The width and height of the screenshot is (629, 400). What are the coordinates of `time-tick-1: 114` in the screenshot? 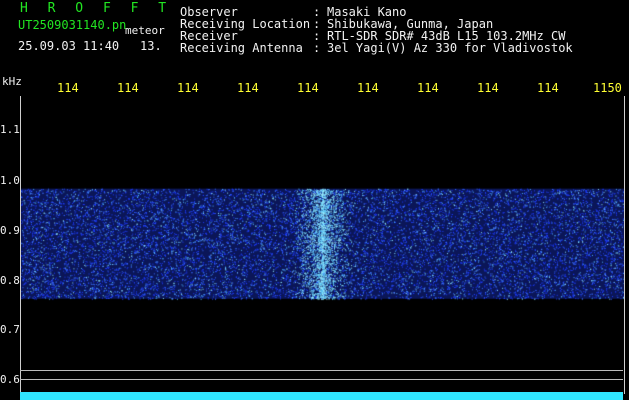 It's located at (68, 88).